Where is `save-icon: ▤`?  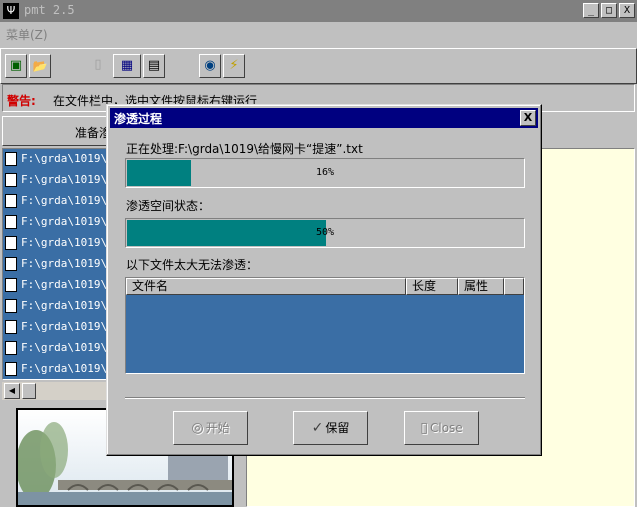 save-icon: ▤ is located at coordinates (154, 65).